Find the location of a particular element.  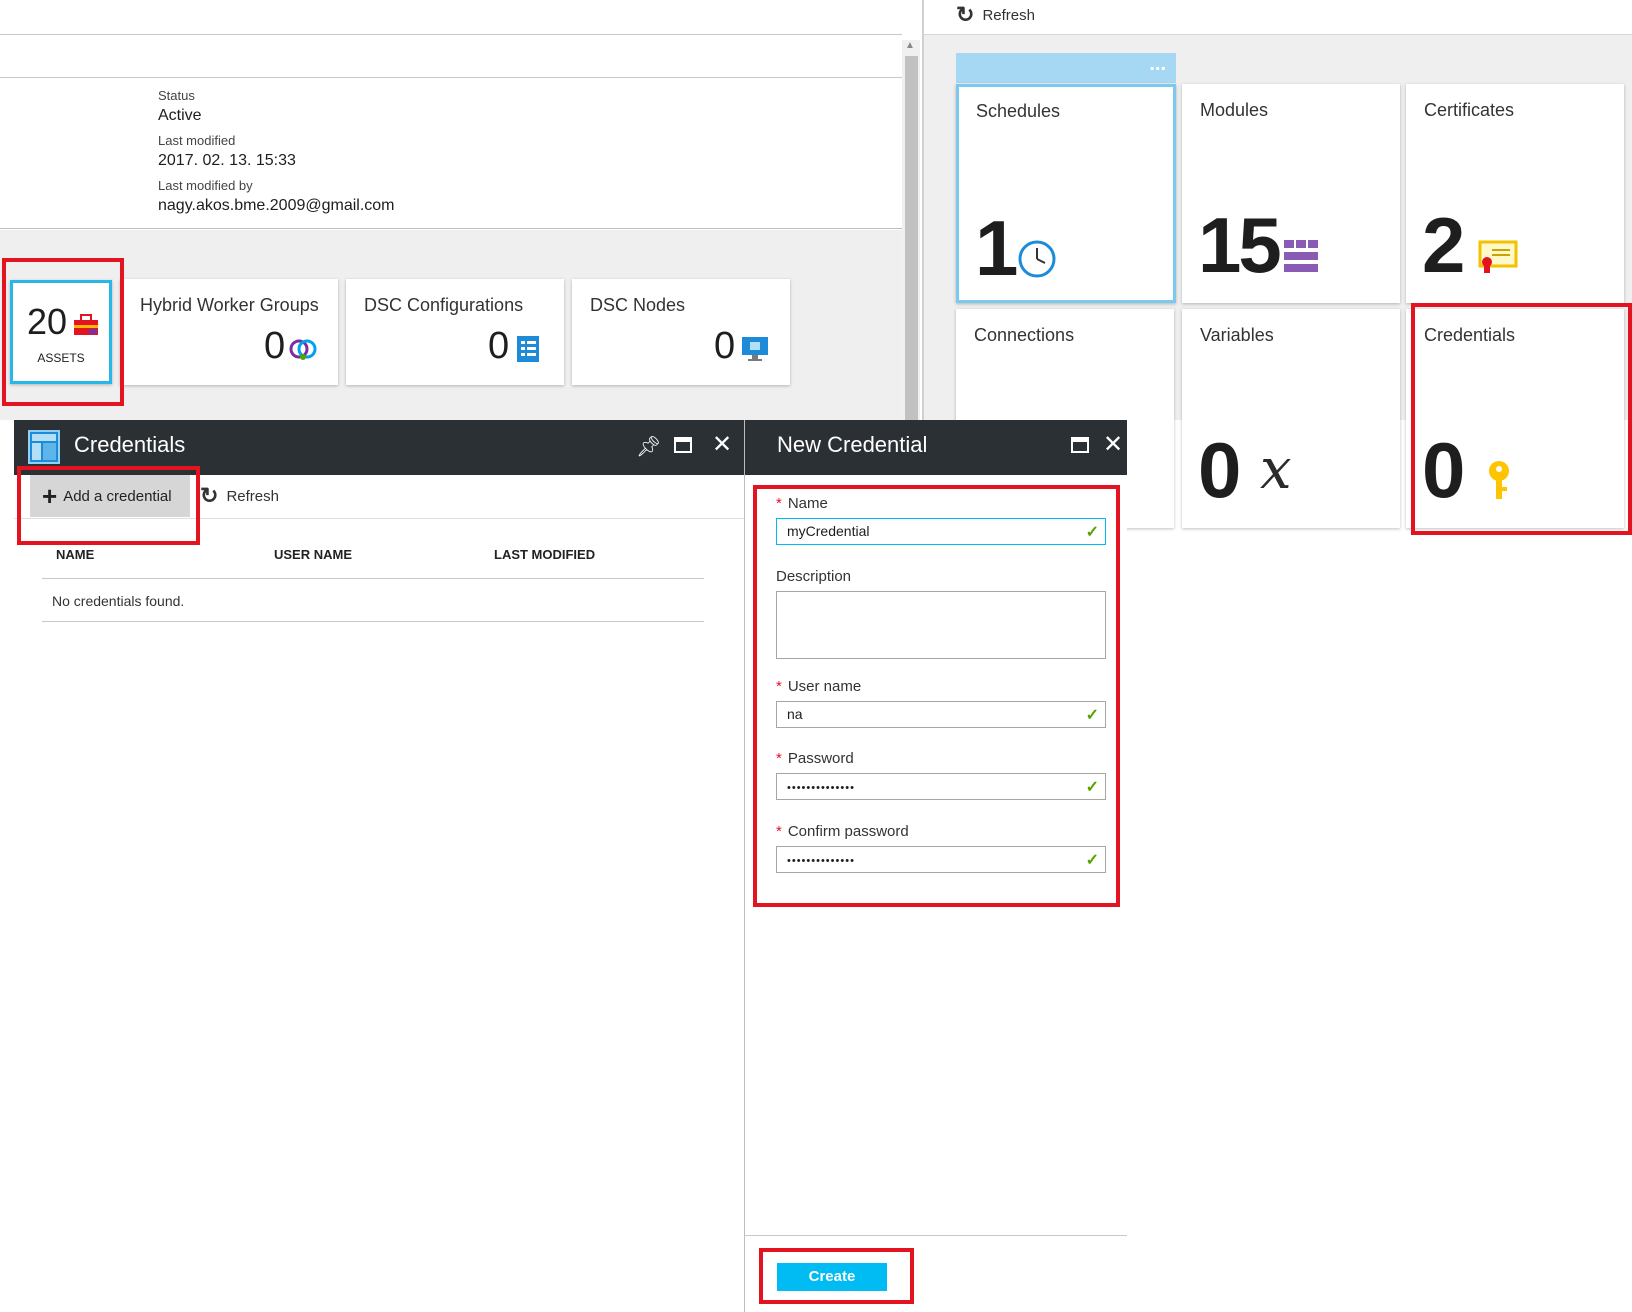

assets-tile: 20 ASSETS is located at coordinates (61, 332).